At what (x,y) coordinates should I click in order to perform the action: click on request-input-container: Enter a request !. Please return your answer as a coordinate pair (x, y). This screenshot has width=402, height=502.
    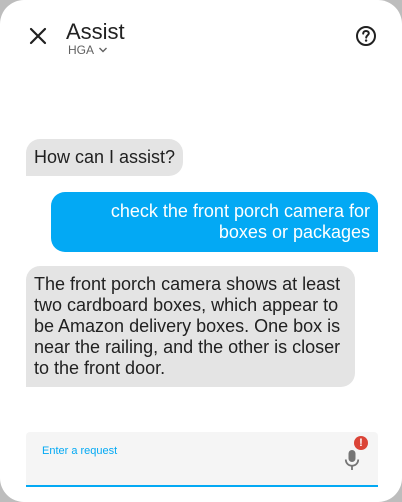
    Looking at the image, I should click on (202, 459).